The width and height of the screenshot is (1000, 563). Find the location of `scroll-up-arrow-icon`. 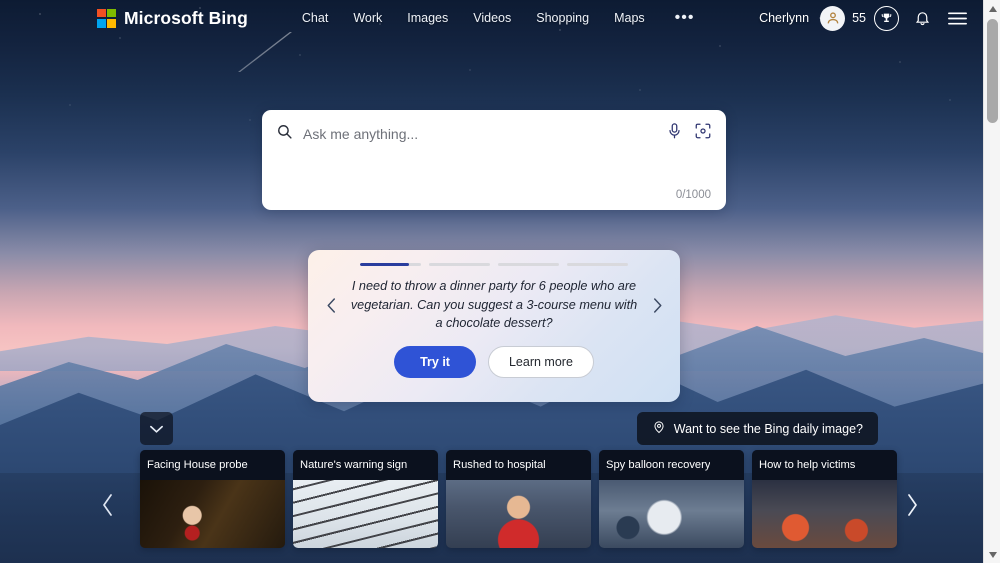

scroll-up-arrow-icon is located at coordinates (992, 8).